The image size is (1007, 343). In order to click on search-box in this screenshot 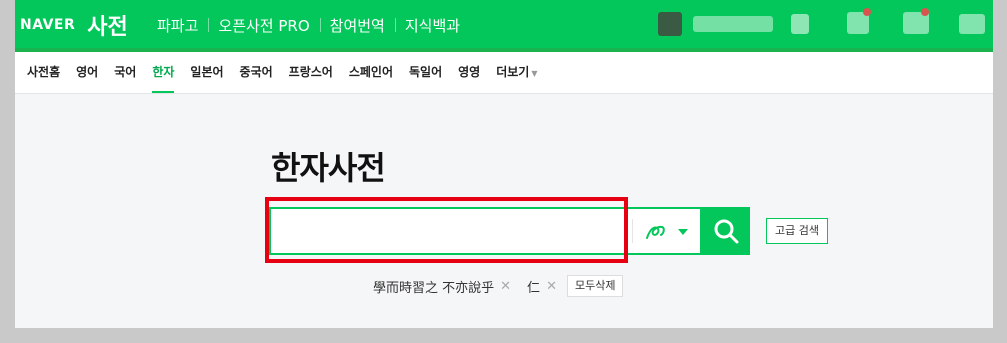, I will do `click(485, 231)`.